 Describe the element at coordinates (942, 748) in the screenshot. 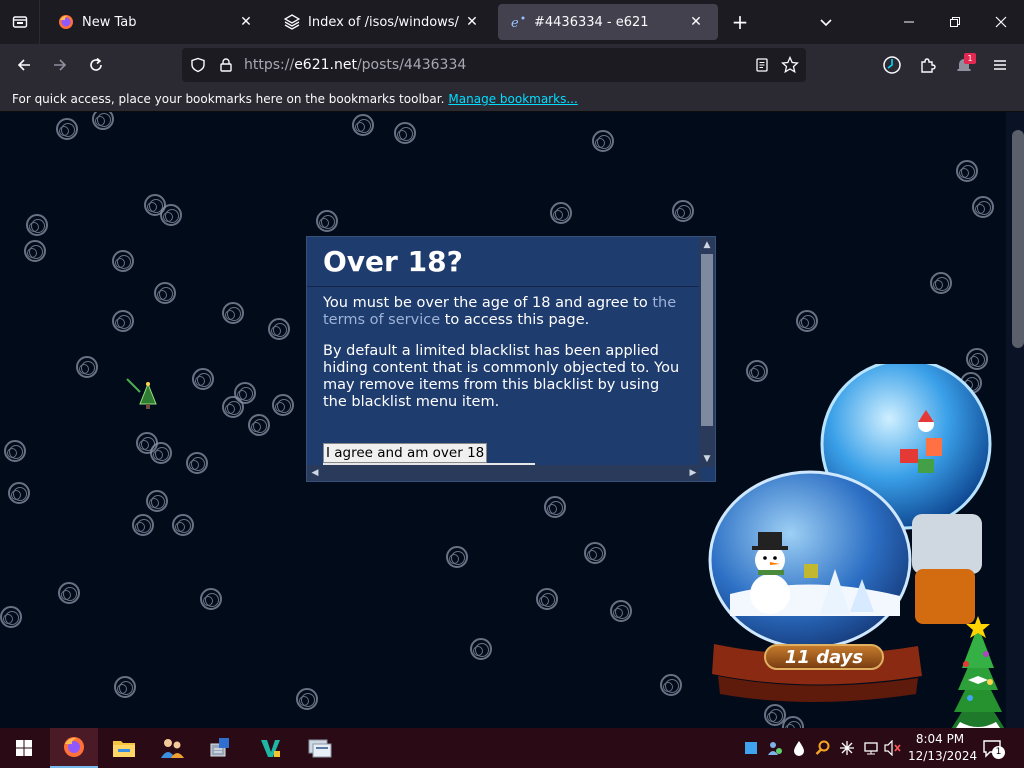

I see `system-clock: 8:04 PM 12/13/2024` at that location.